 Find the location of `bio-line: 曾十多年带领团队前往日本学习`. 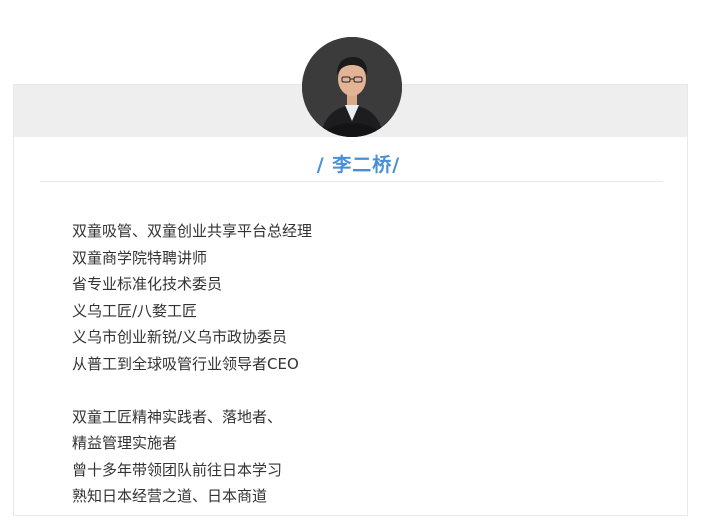

bio-line: 曾十多年带领团队前往日本学习 is located at coordinates (177, 469).